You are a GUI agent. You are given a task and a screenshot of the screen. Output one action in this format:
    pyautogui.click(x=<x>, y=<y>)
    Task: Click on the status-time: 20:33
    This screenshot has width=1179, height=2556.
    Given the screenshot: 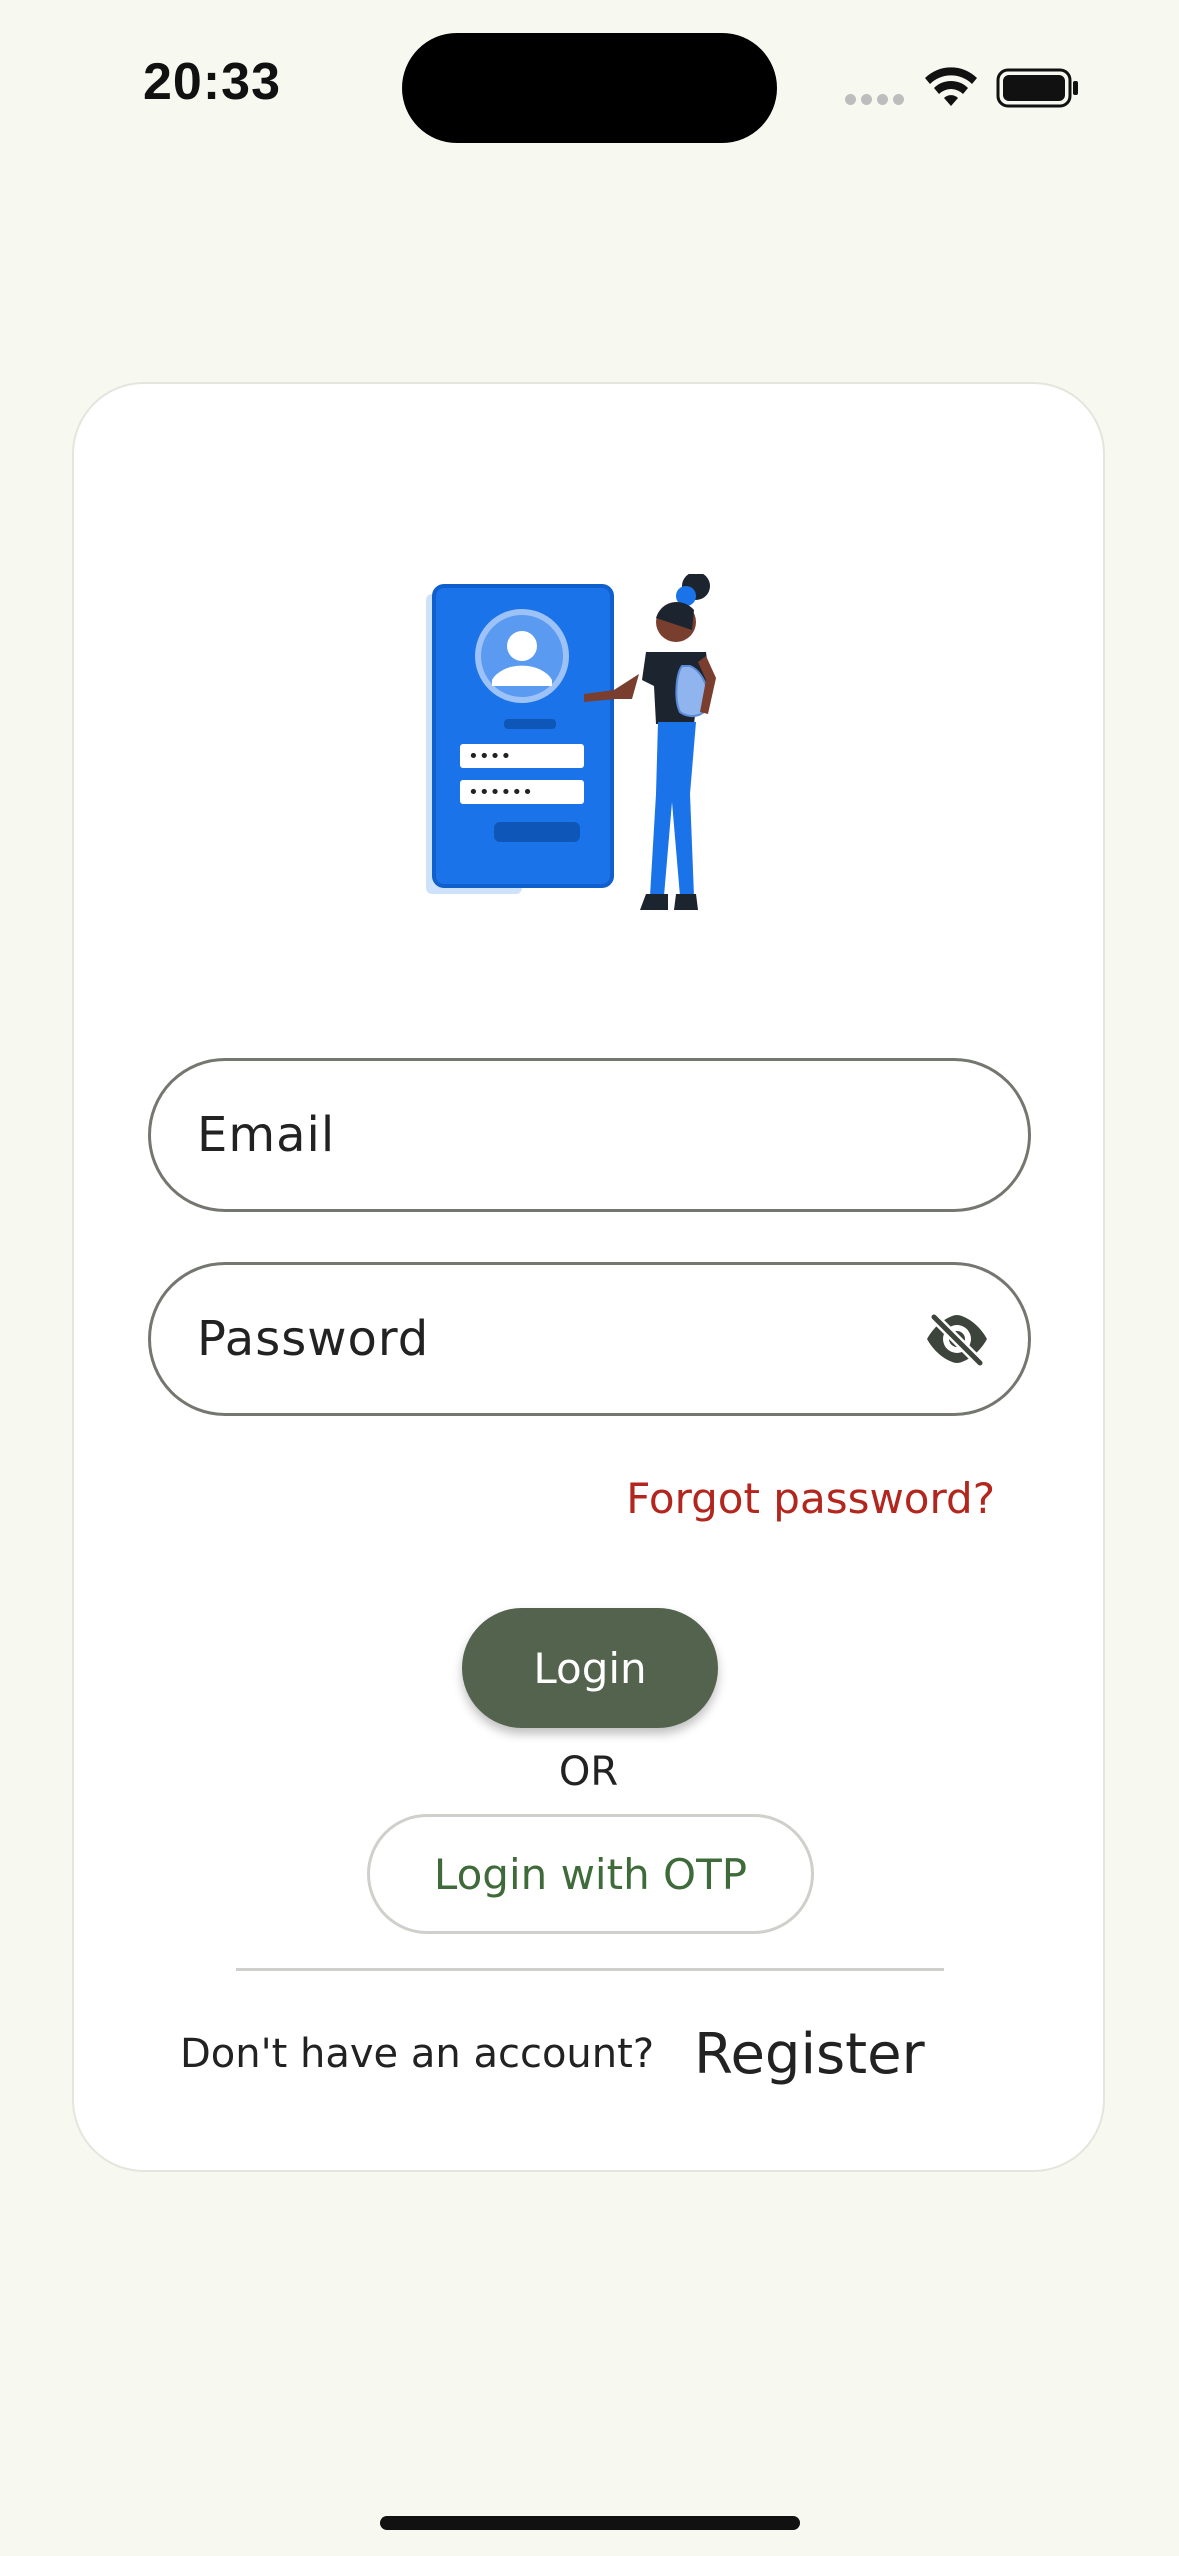 What is the action you would take?
    pyautogui.click(x=212, y=82)
    